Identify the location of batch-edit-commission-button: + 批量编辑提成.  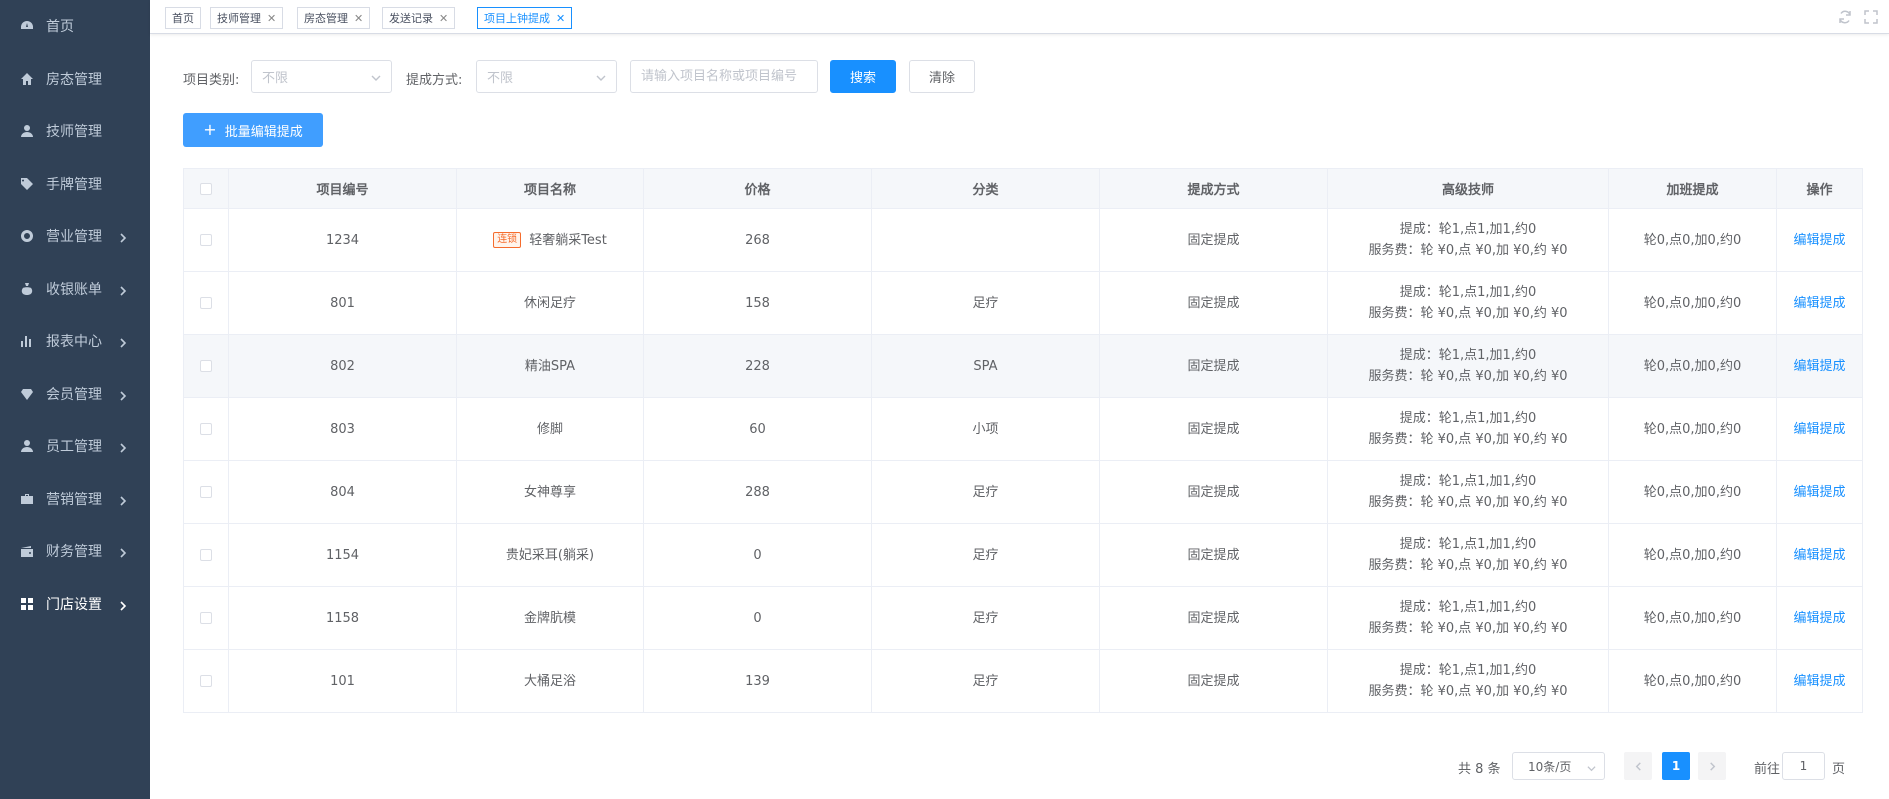
(253, 130).